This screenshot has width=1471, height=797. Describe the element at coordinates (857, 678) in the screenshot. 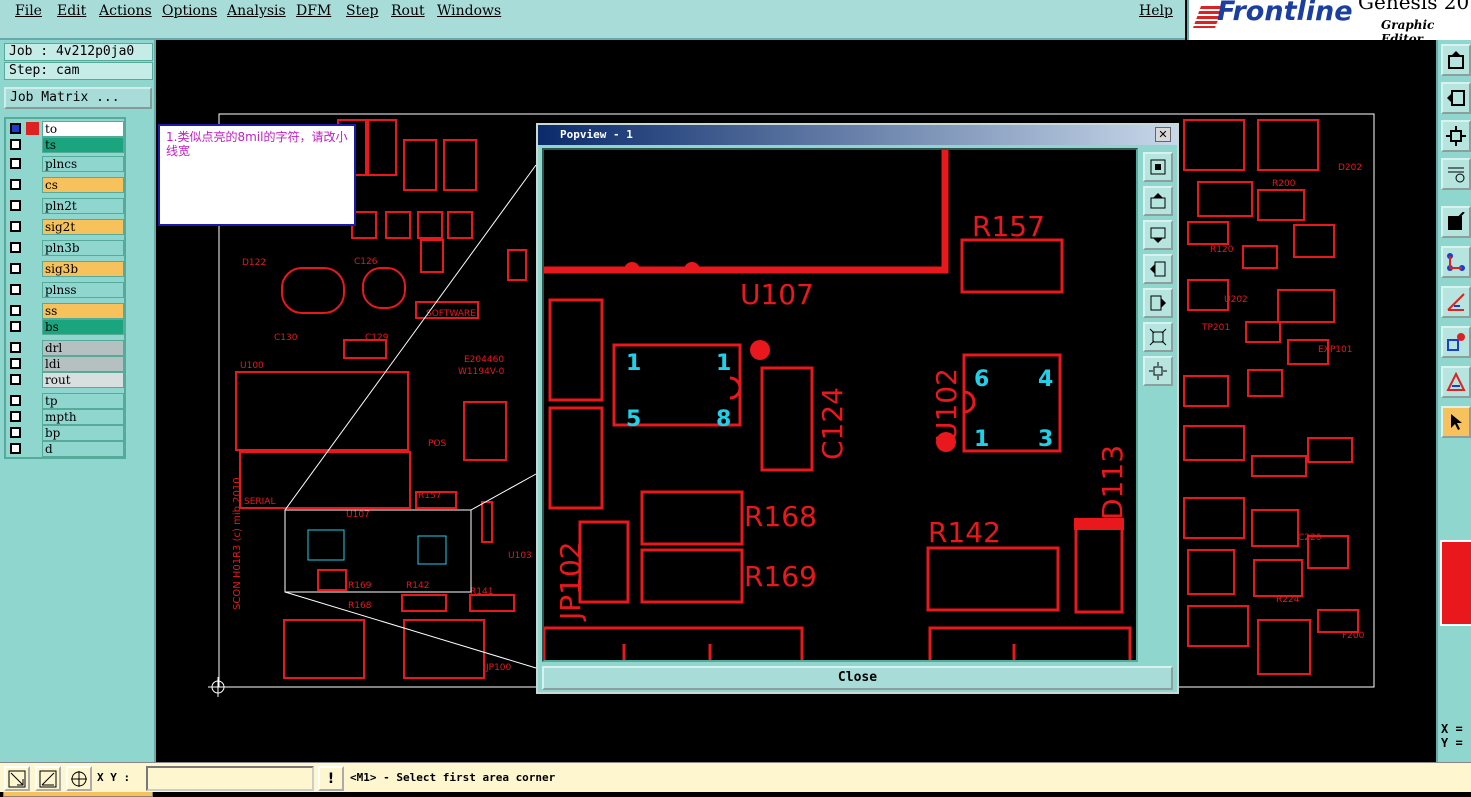

I see `close-button: Close` at that location.